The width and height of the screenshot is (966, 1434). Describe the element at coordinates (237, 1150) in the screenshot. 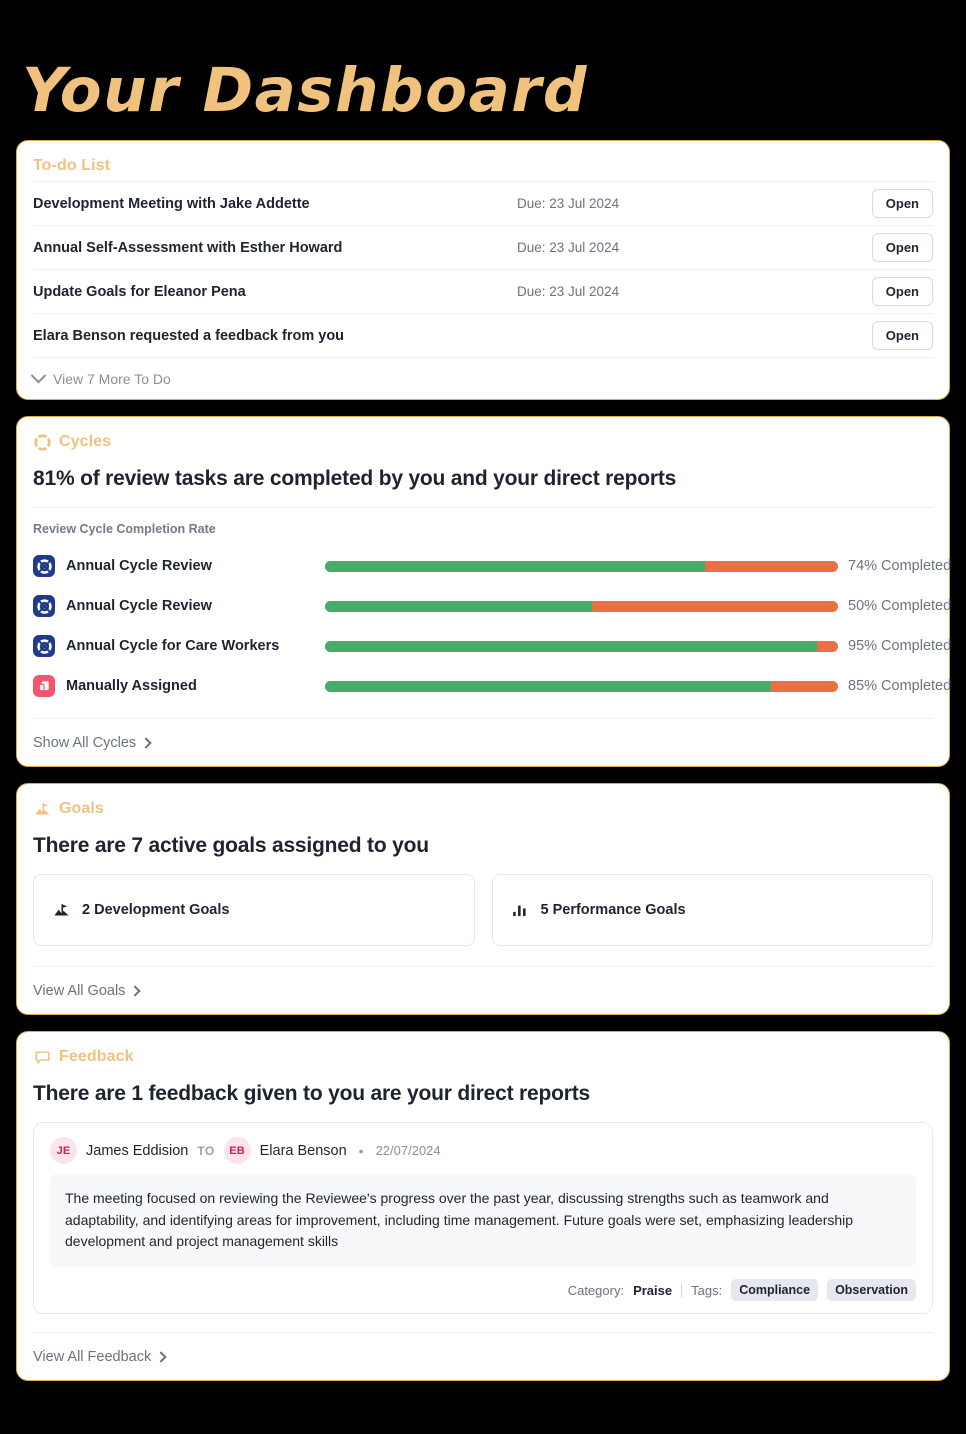

I see `avatar: EB` at that location.